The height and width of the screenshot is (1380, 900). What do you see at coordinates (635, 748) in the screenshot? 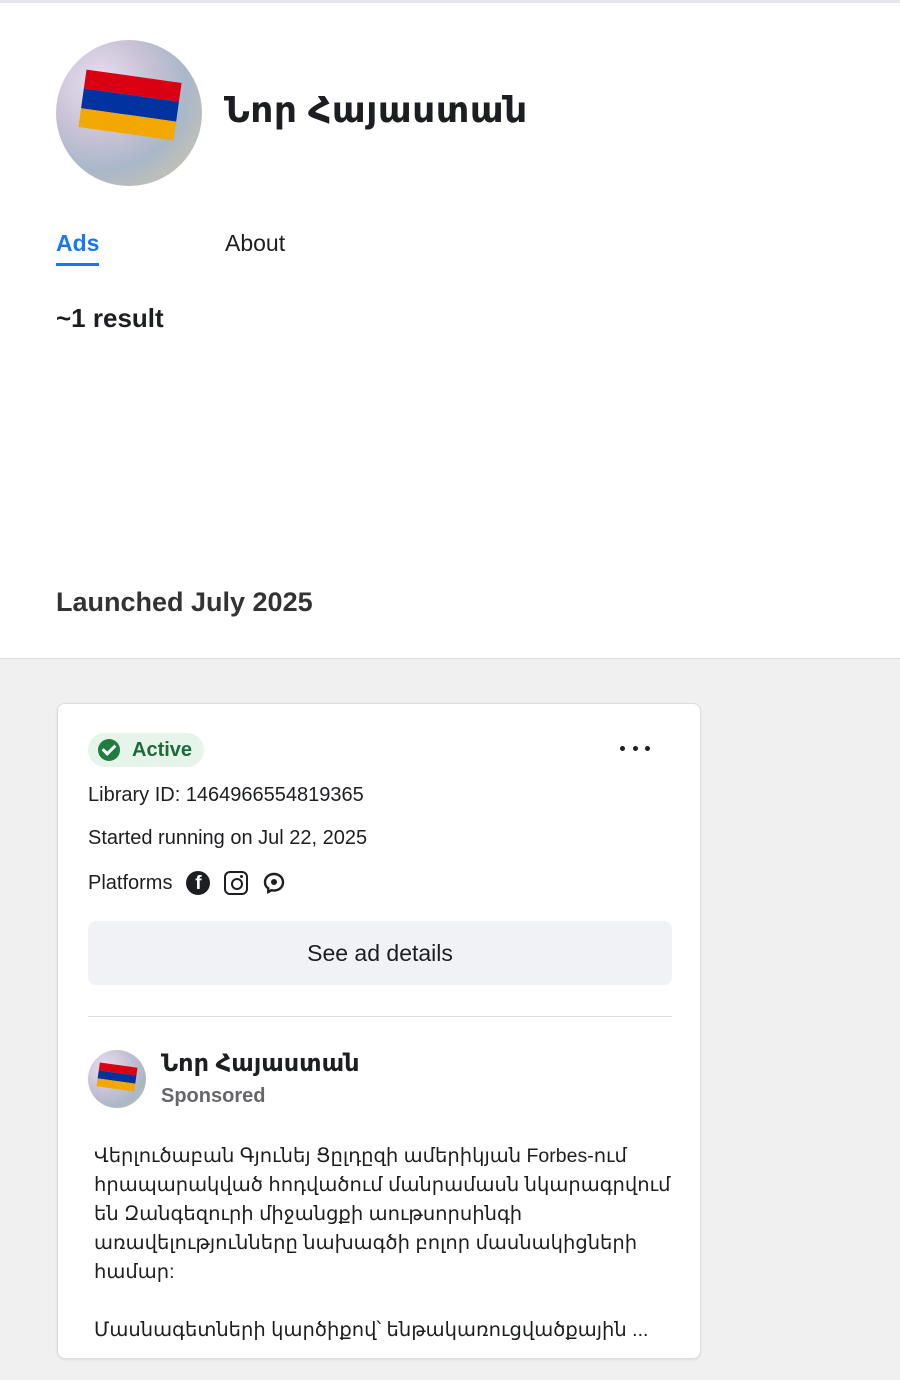
I see `more-options-button` at bounding box center [635, 748].